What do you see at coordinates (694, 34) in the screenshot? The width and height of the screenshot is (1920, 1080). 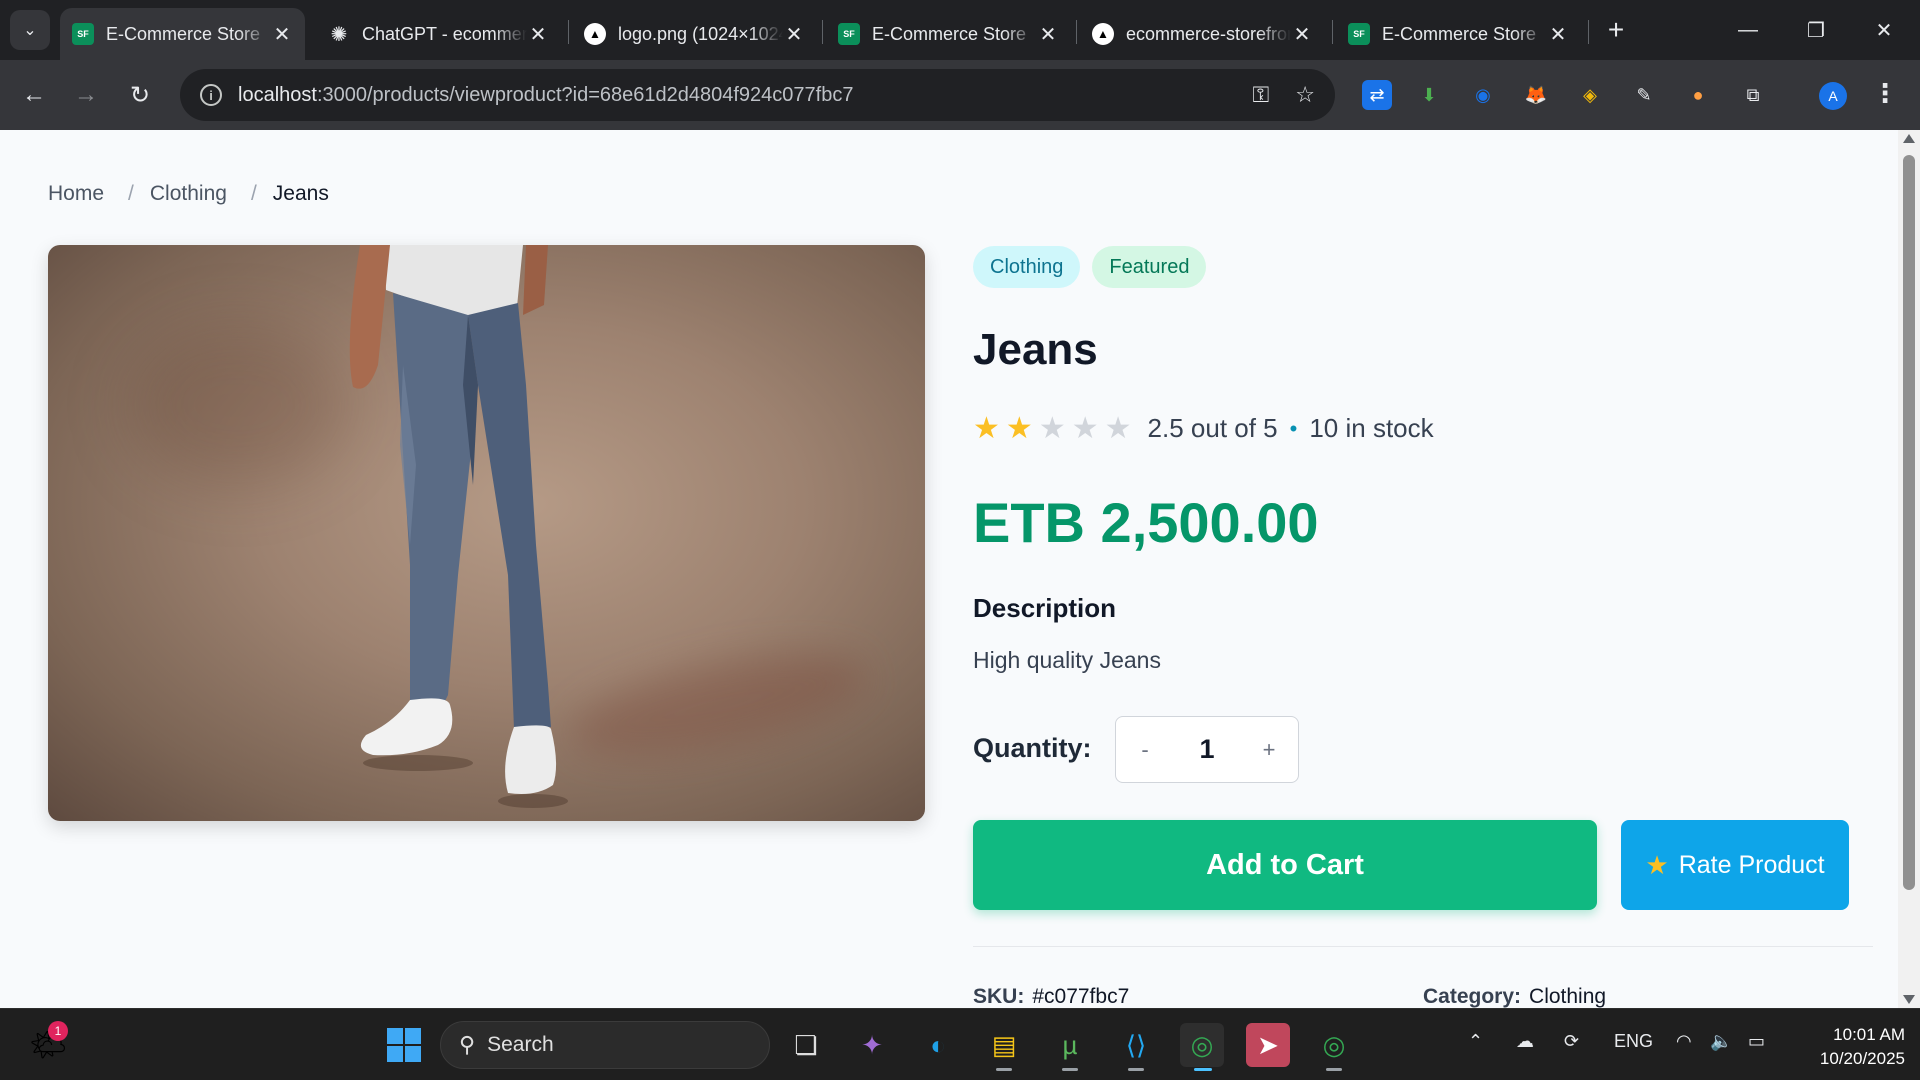 I see `tab-logo-png: ▲ logo.png (1024×1024) ✕` at bounding box center [694, 34].